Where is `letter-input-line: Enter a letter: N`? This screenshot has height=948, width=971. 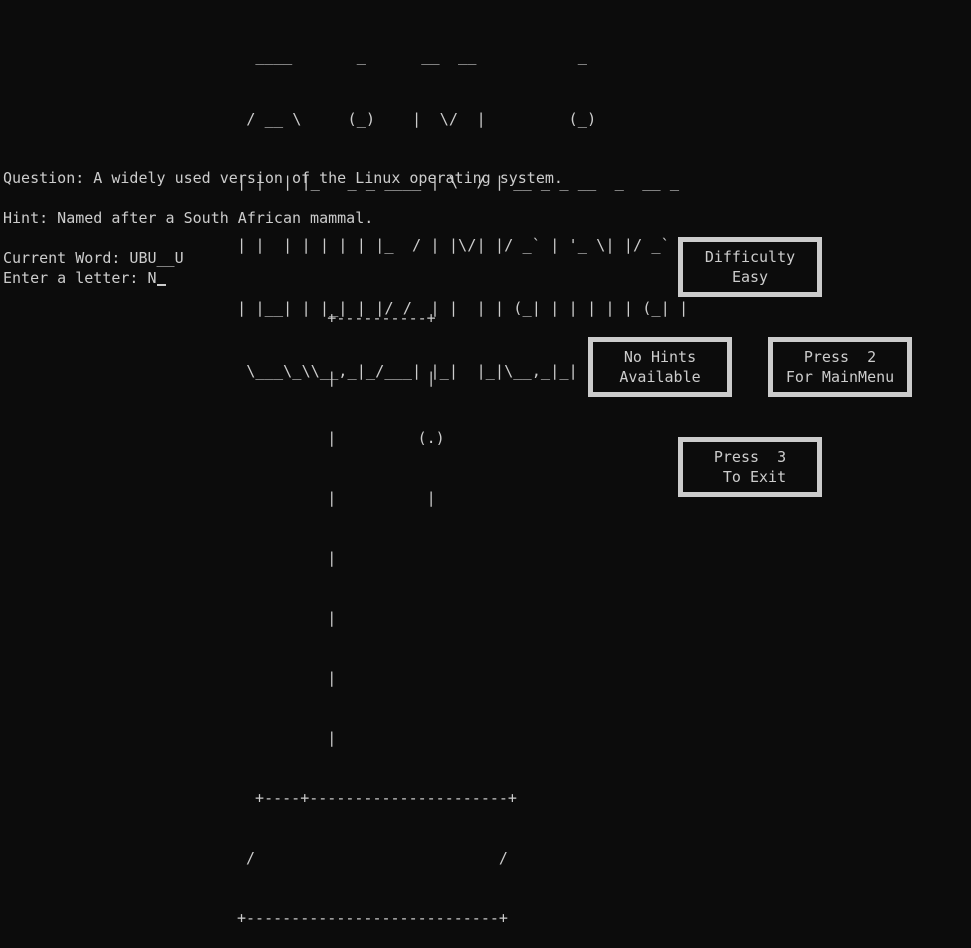 letter-input-line: Enter a letter: N is located at coordinates (84, 278).